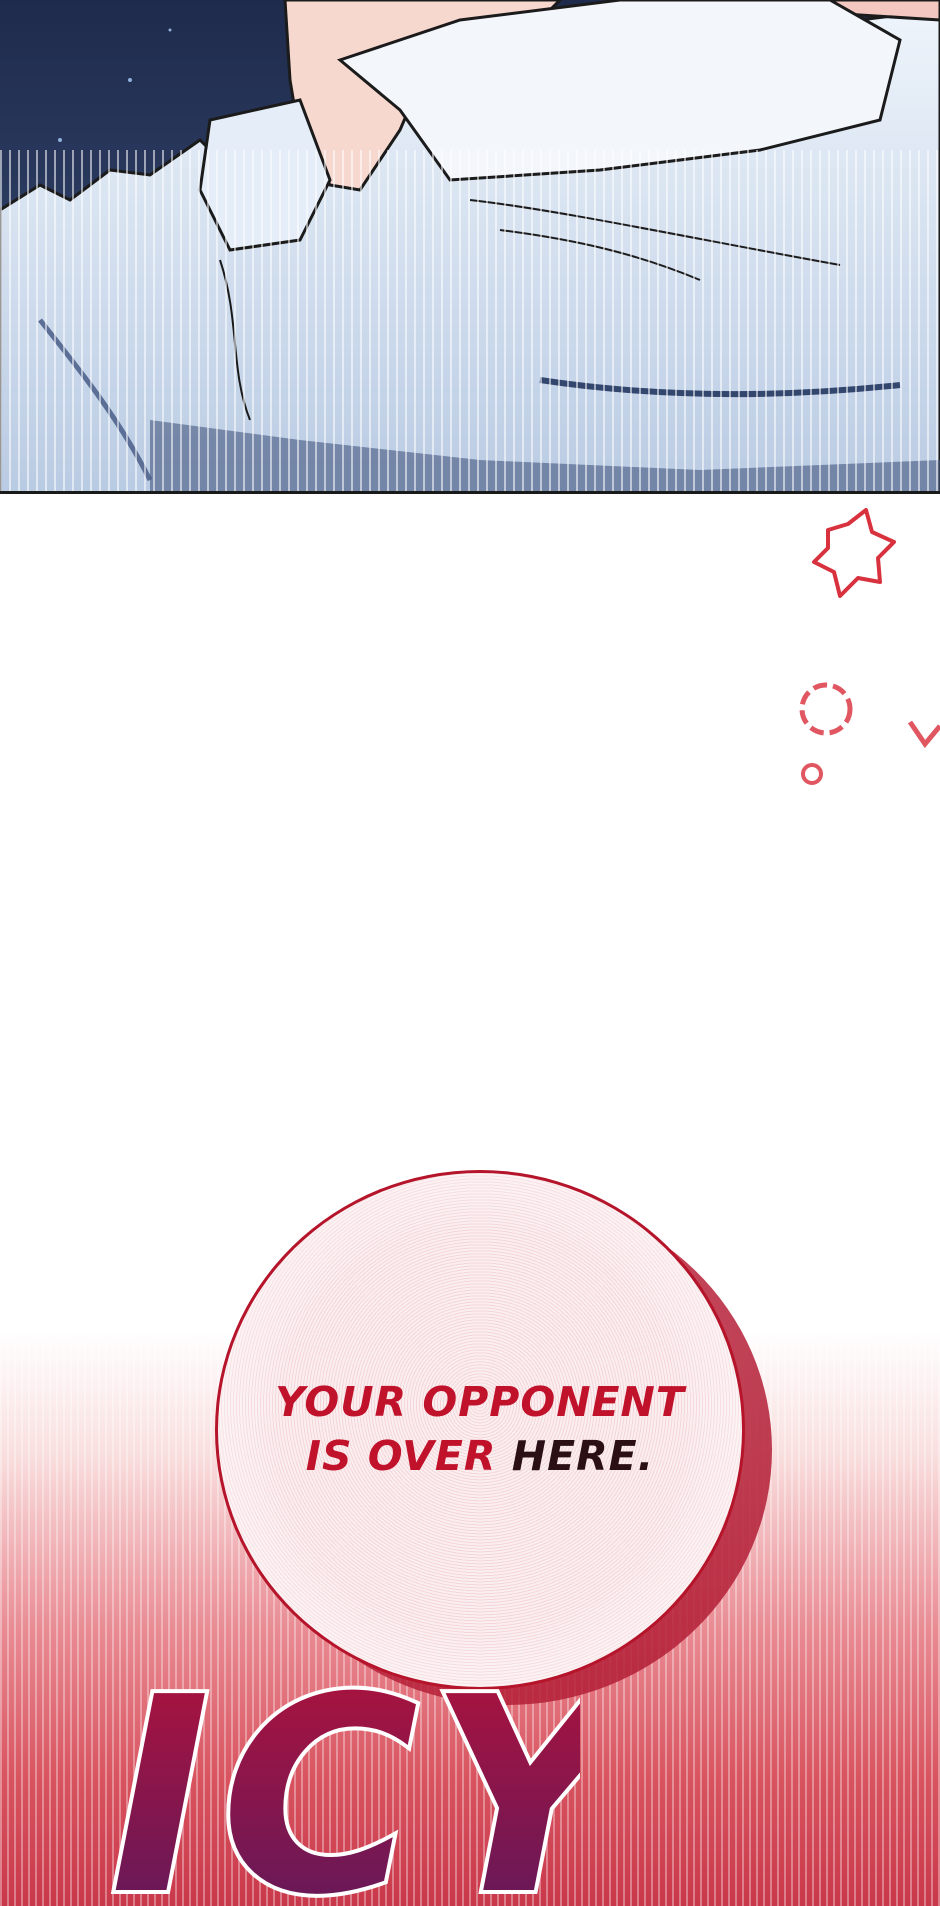 The width and height of the screenshot is (940, 1906). Describe the element at coordinates (408, 1456) in the screenshot. I see `bubble-line-2a: IS OVER` at that location.